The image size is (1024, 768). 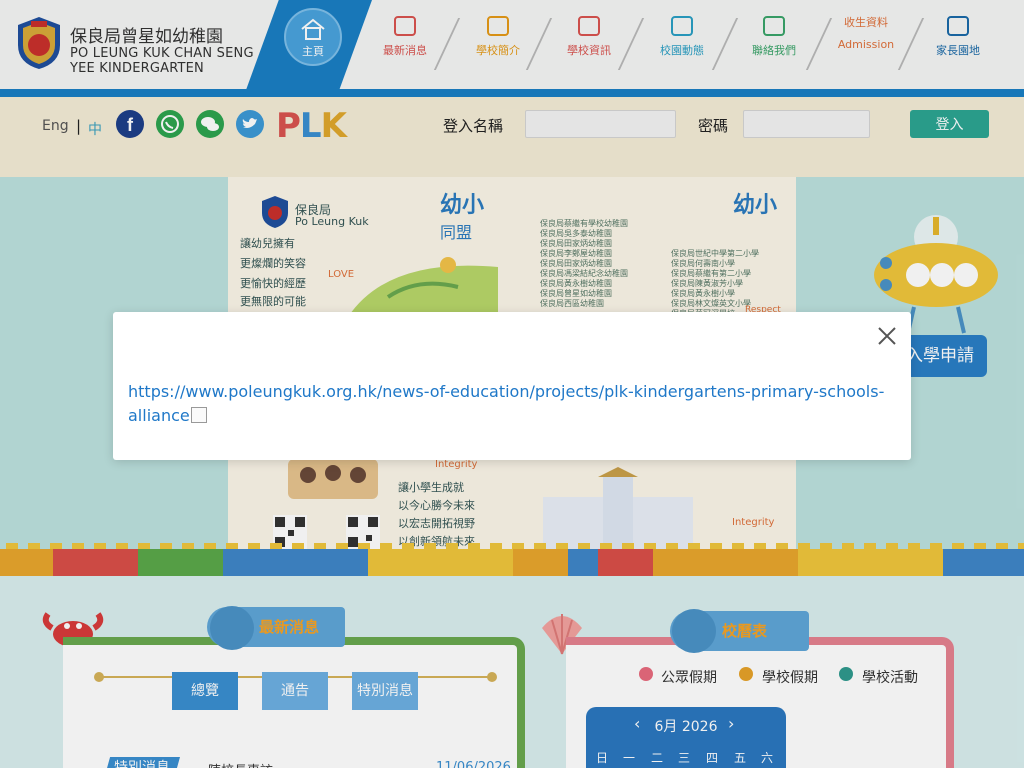 I want to click on close-icon, so click(x=887, y=336).